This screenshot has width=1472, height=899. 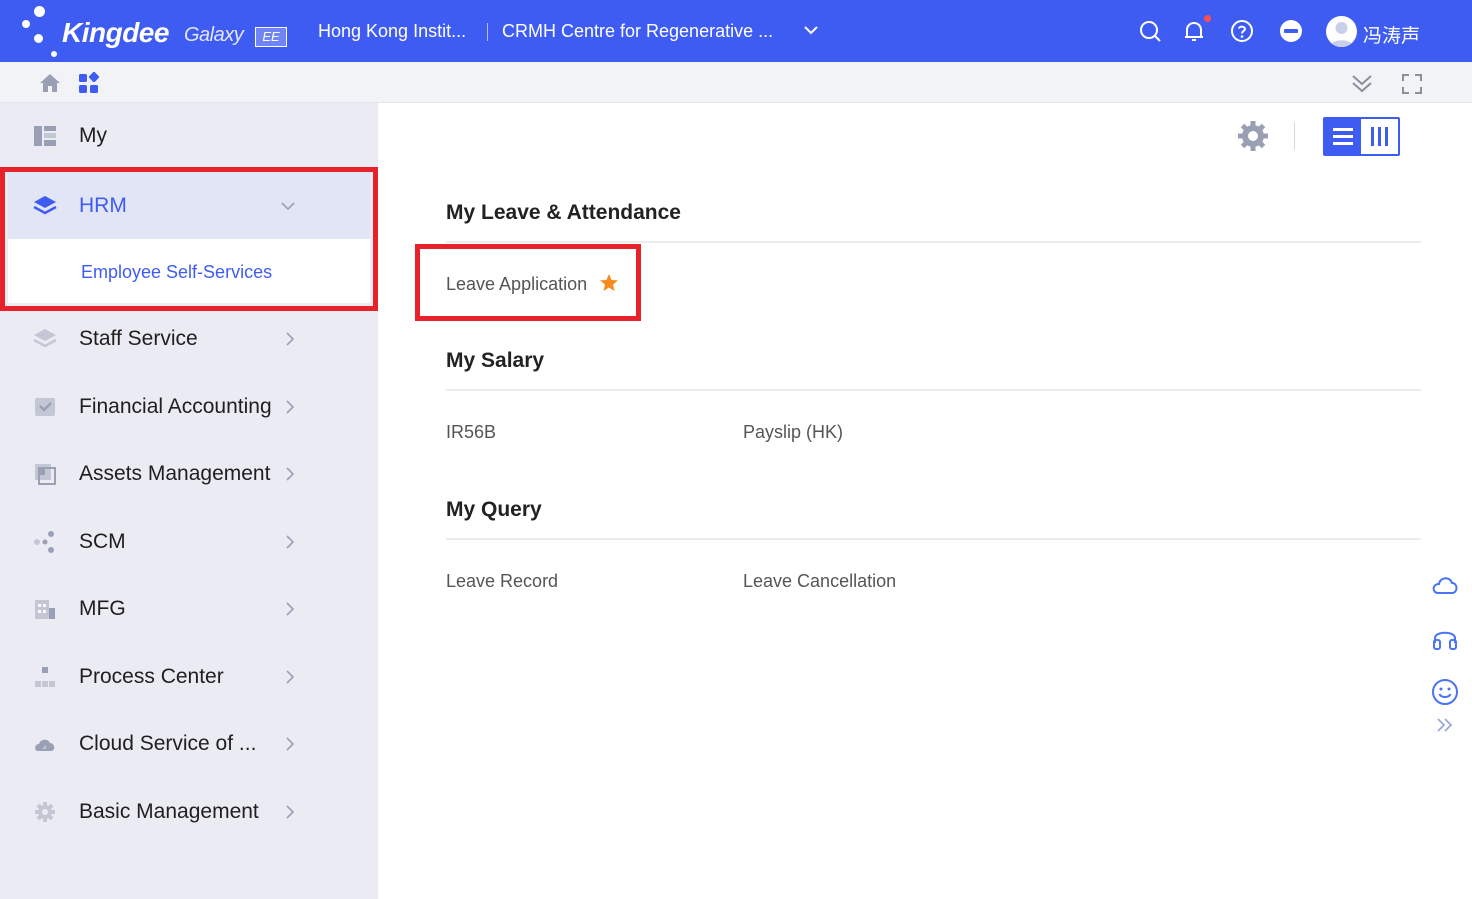 I want to click on sidebar-item-label: Financial Accounting, so click(x=175, y=406).